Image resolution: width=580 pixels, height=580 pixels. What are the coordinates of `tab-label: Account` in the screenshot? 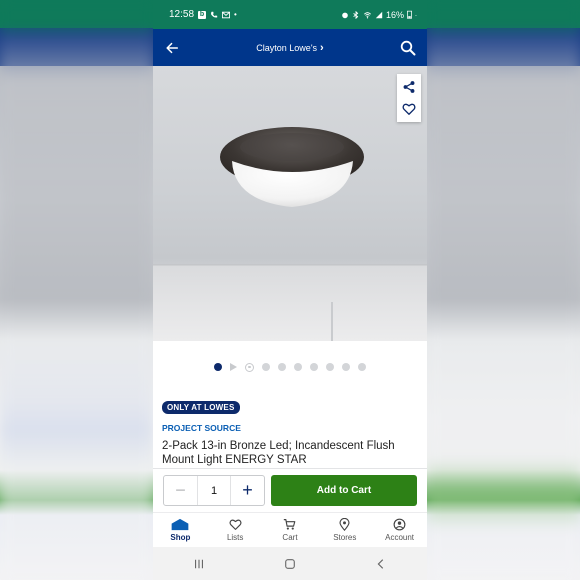 It's located at (400, 537).